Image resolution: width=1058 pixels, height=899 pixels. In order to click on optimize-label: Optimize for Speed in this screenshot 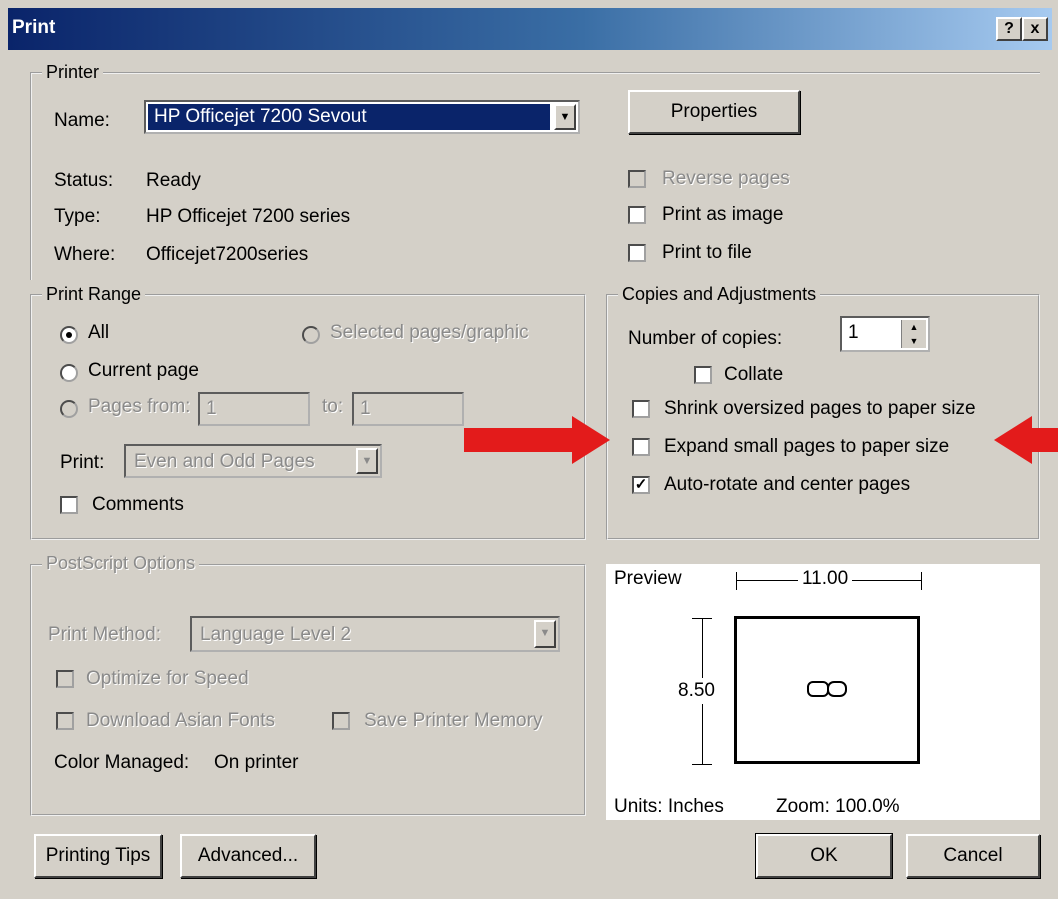, I will do `click(167, 678)`.